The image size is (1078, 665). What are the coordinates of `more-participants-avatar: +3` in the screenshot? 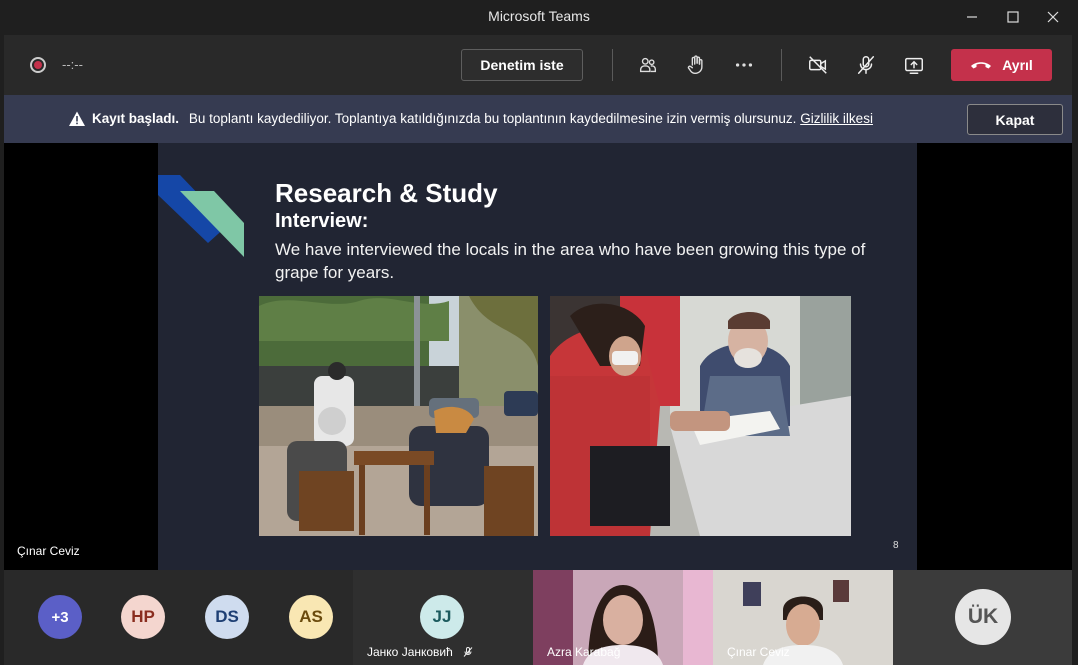 It's located at (60, 617).